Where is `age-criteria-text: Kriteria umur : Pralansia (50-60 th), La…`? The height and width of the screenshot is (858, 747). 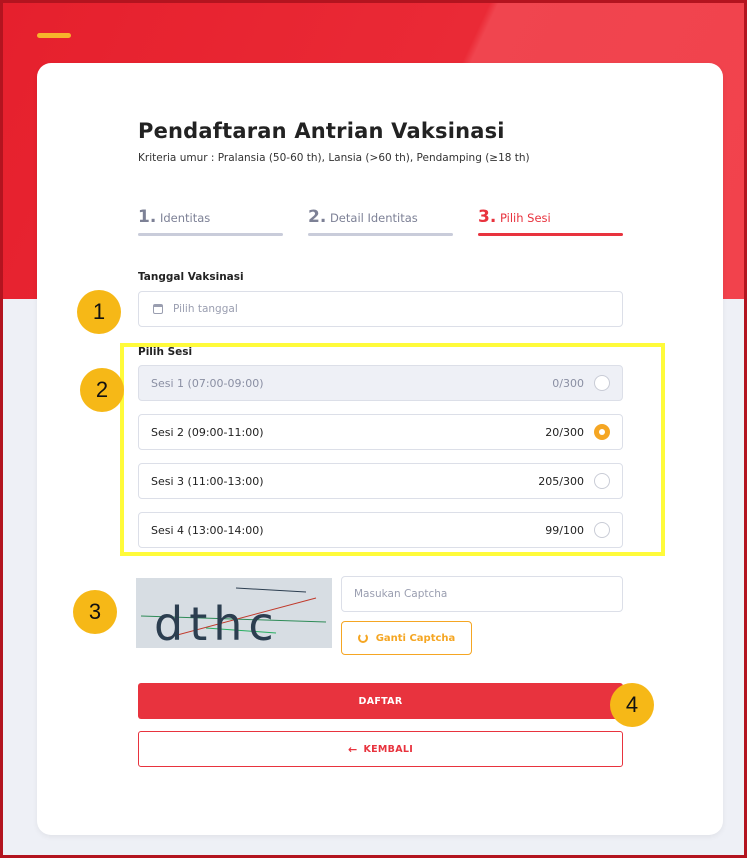 age-criteria-text: Kriteria umur : Pralansia (50-60 th), La… is located at coordinates (334, 158).